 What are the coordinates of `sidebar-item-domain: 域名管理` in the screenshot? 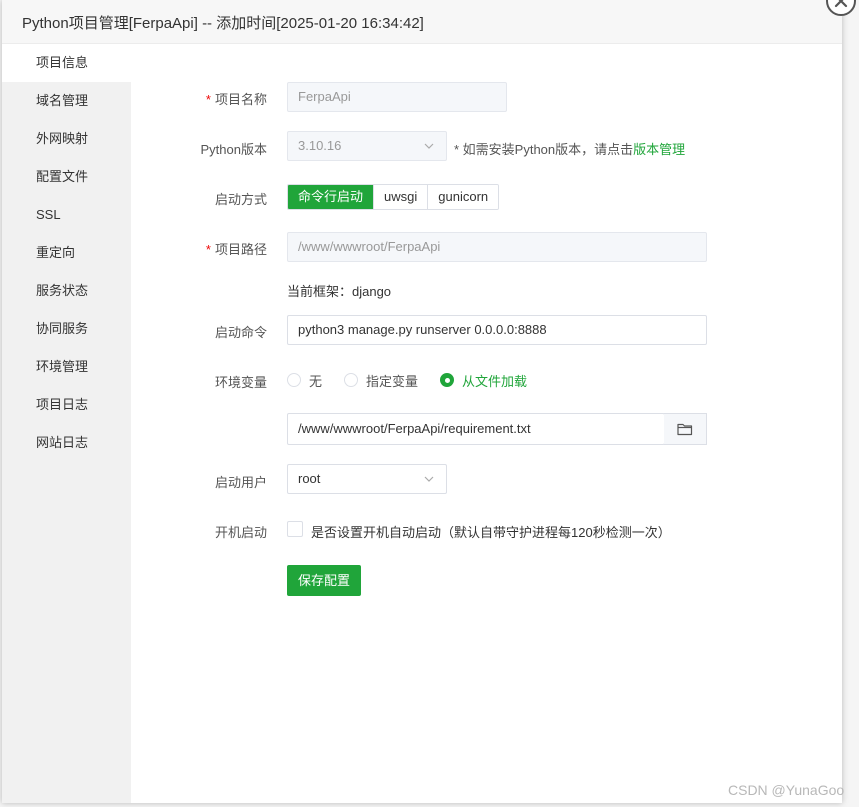 It's located at (66, 101).